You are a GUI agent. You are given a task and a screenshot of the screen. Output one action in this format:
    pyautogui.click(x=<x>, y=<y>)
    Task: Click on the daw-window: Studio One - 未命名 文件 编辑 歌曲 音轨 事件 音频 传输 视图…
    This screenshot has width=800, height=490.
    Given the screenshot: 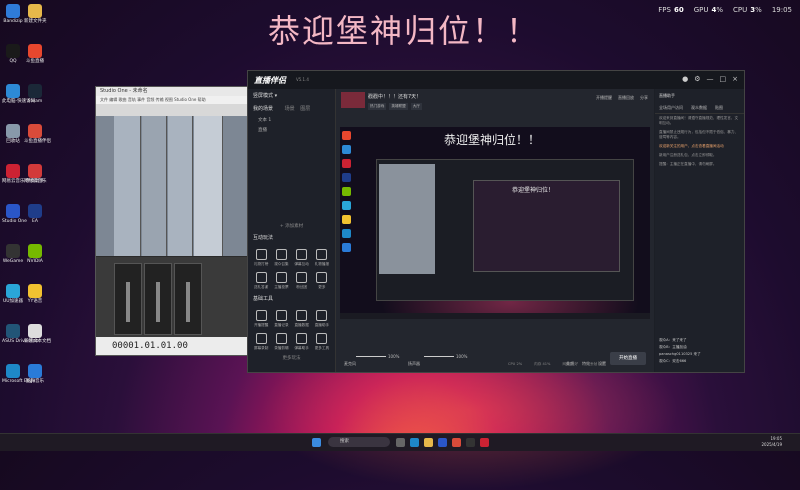 What is the action you would take?
    pyautogui.click(x=172, y=221)
    